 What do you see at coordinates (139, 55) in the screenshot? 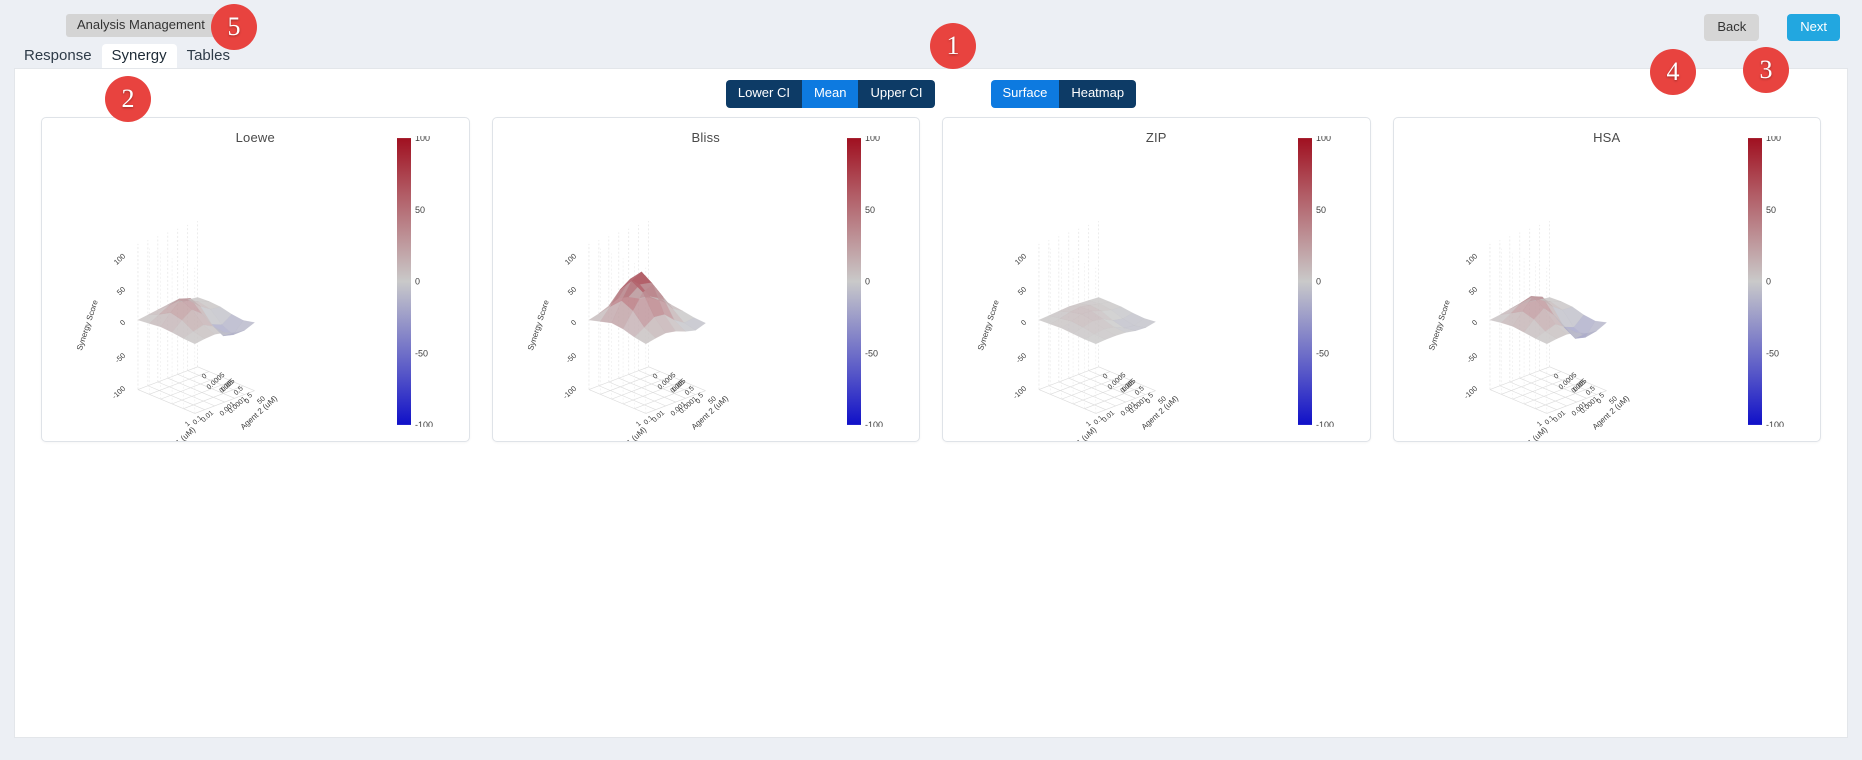
I see `tab-synergy: Synergy` at bounding box center [139, 55].